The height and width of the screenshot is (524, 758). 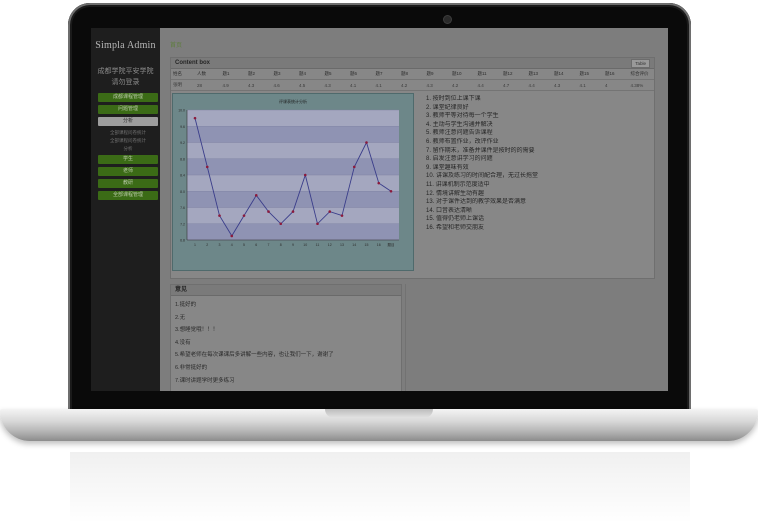 What do you see at coordinates (590, 74) in the screenshot?
I see `table-header-cell: 题15` at bounding box center [590, 74].